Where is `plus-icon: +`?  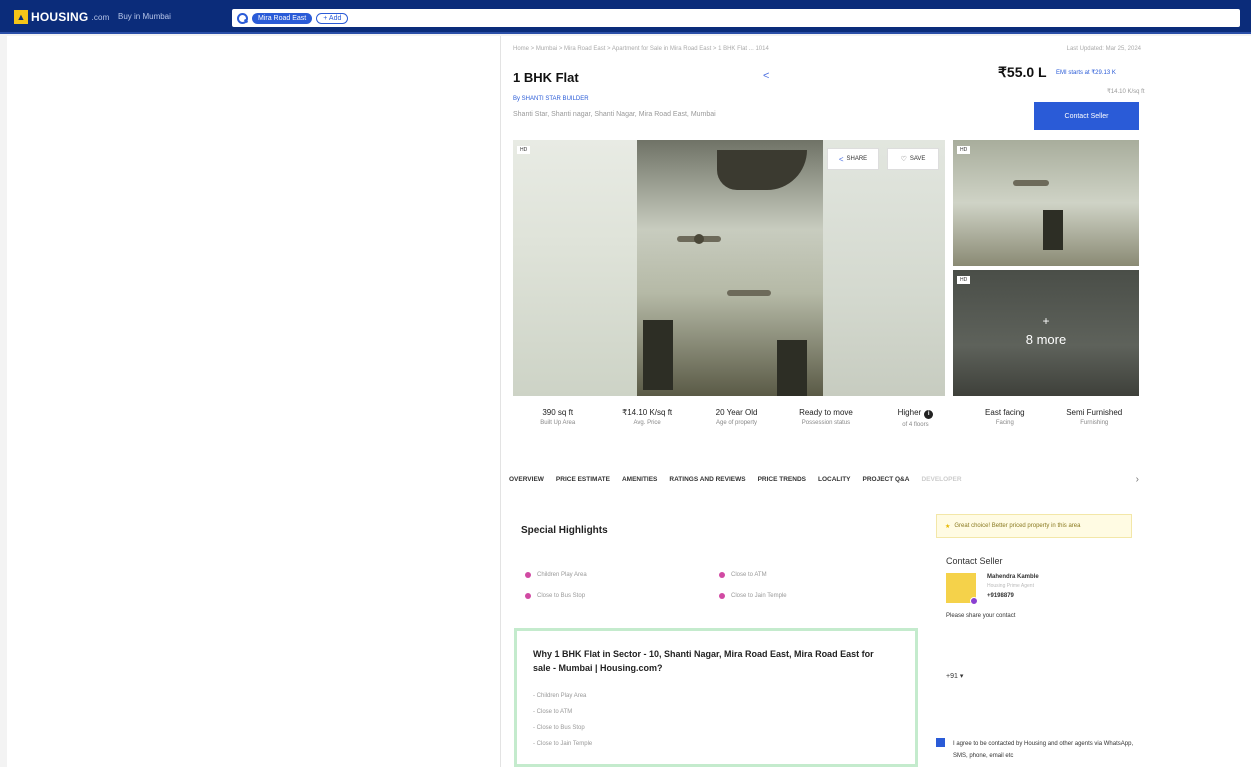
plus-icon: + is located at coordinates (1046, 321).